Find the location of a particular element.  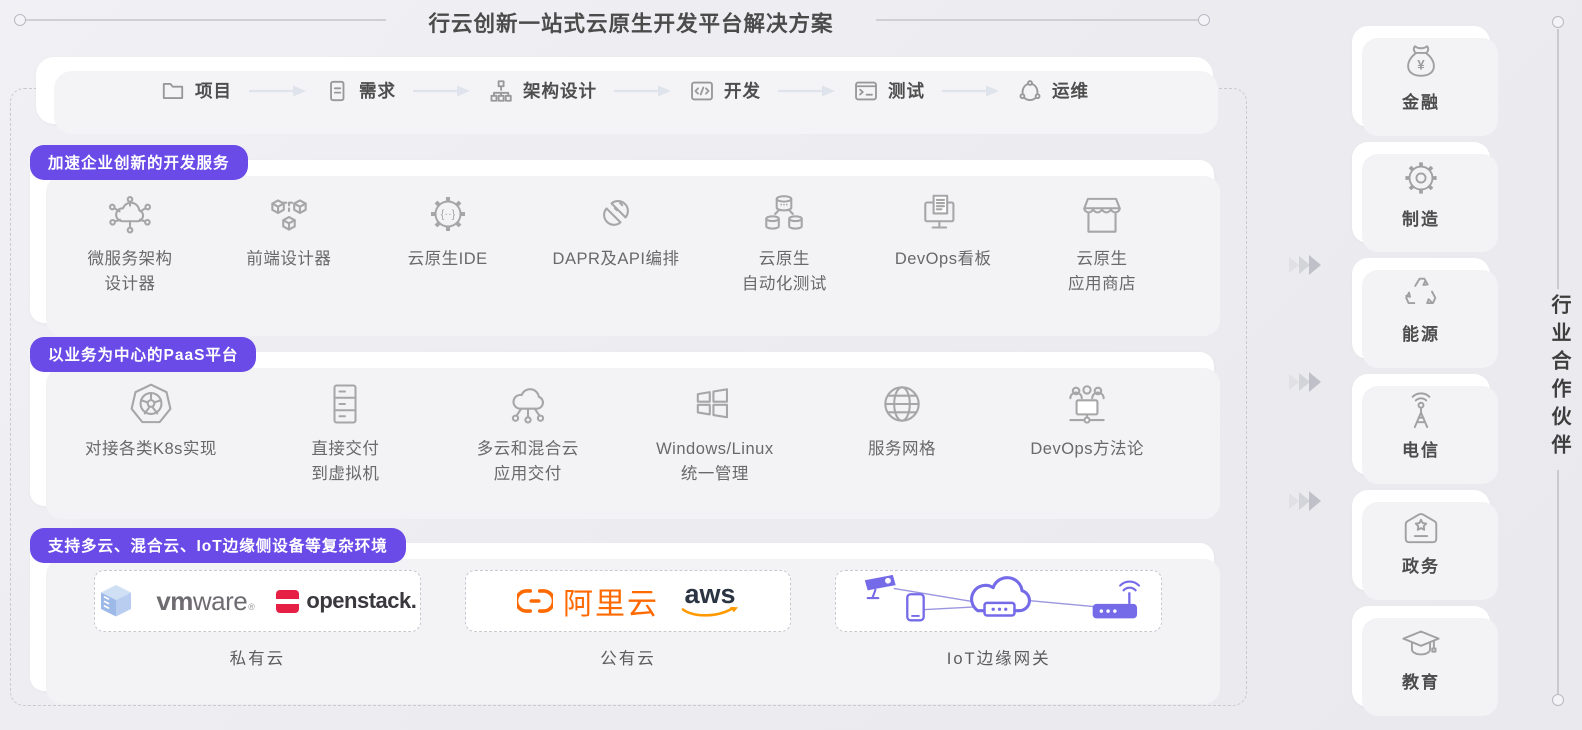

deco-circle-right-top is located at coordinates (1558, 22).